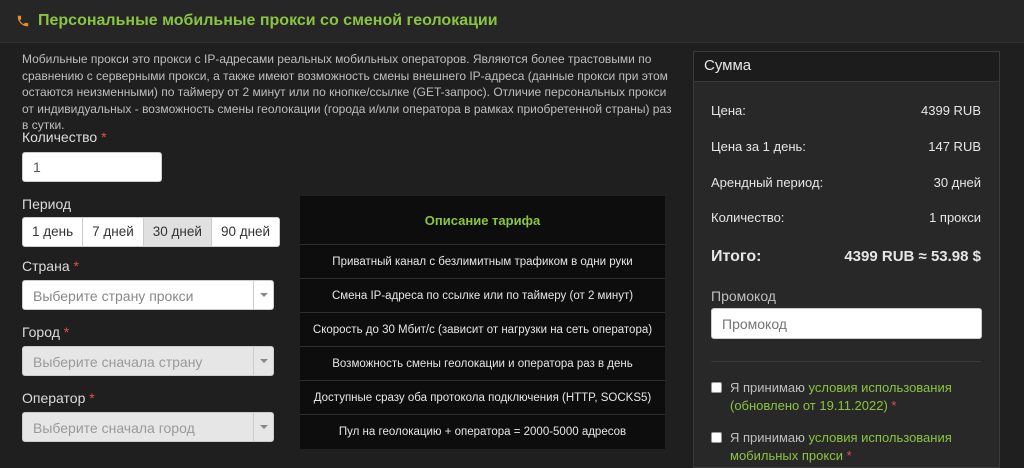 The width and height of the screenshot is (1024, 468). What do you see at coordinates (92, 167) in the screenshot?
I see `quantity-input` at bounding box center [92, 167].